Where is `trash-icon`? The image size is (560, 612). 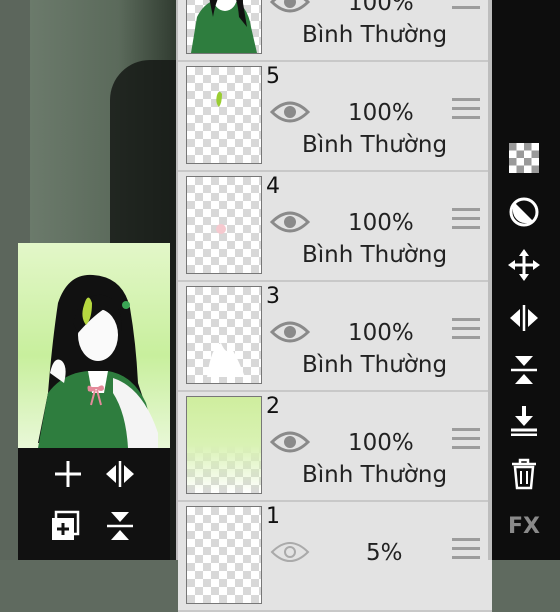
trash-icon is located at coordinates (524, 474).